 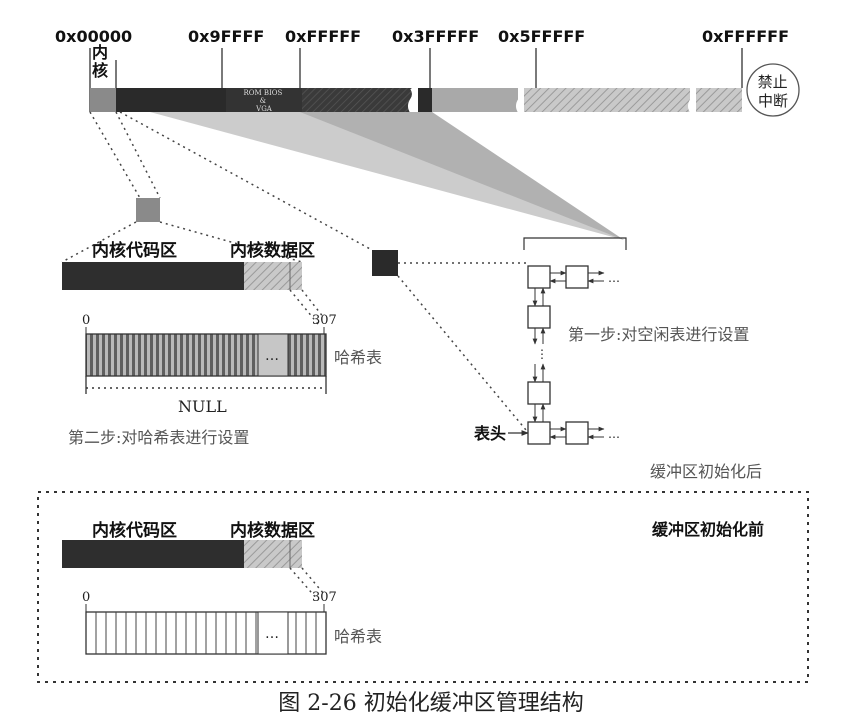 What do you see at coordinates (489, 433) in the screenshot?
I see `list-head-label: 表头` at bounding box center [489, 433].